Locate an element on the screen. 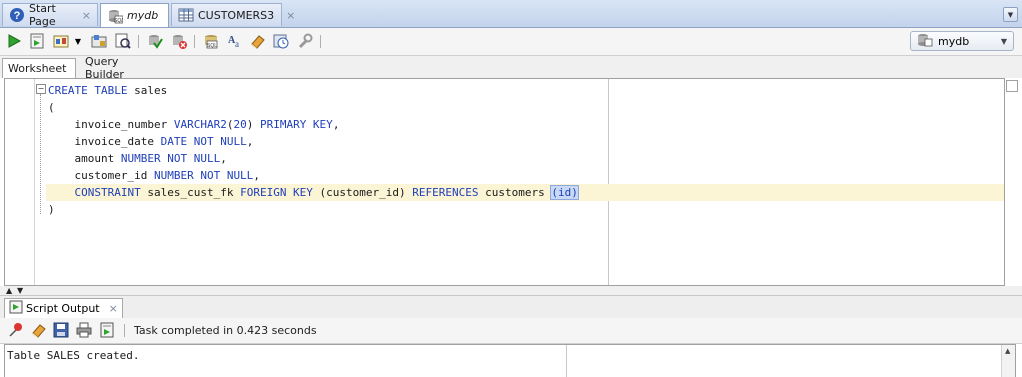  script-output-icon is located at coordinates (16, 308).